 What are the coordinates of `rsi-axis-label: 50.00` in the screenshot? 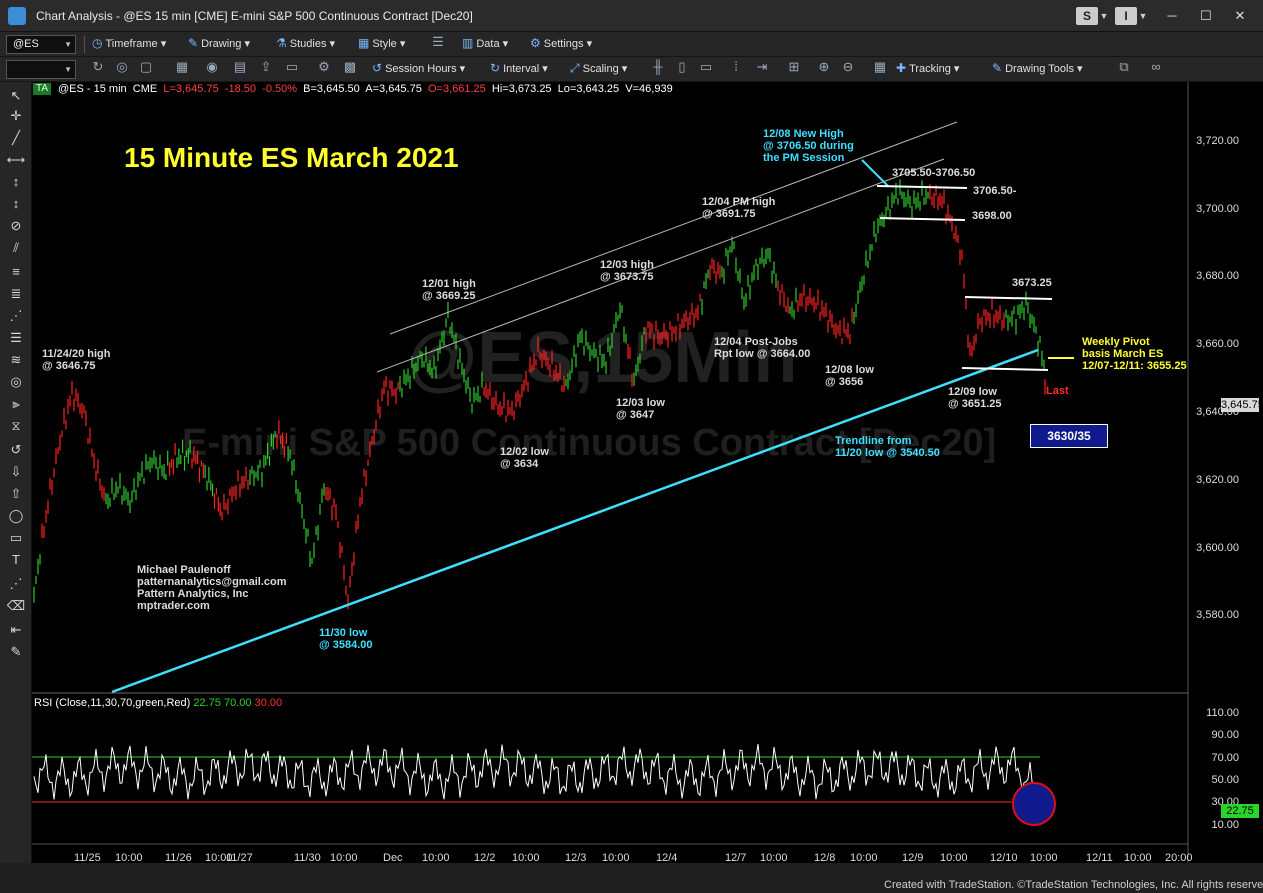 It's located at (1225, 780).